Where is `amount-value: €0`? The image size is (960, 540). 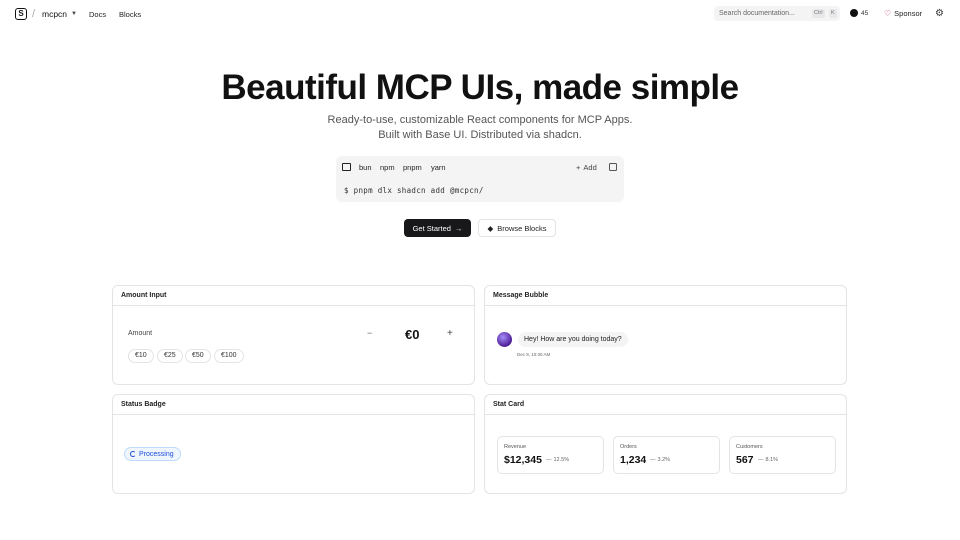 amount-value: €0 is located at coordinates (412, 334).